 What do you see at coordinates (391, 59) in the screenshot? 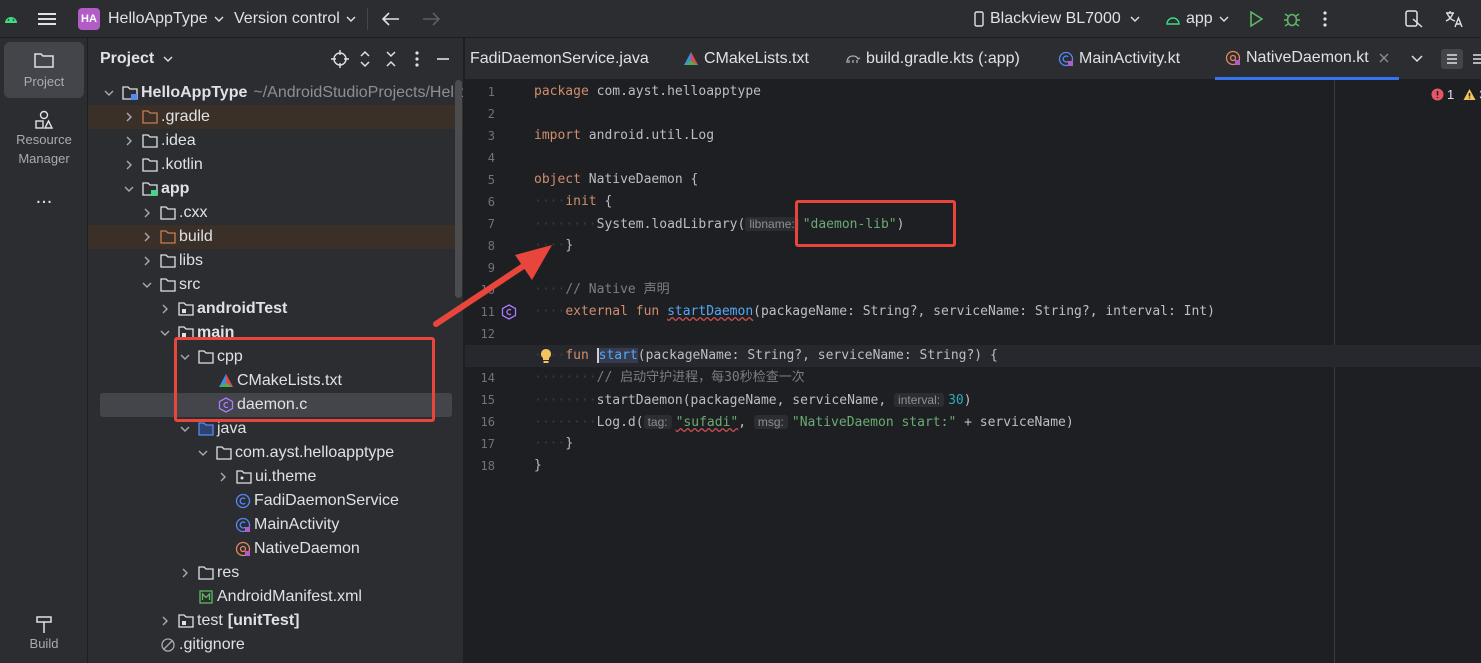
I see `collapse-all-icon` at bounding box center [391, 59].